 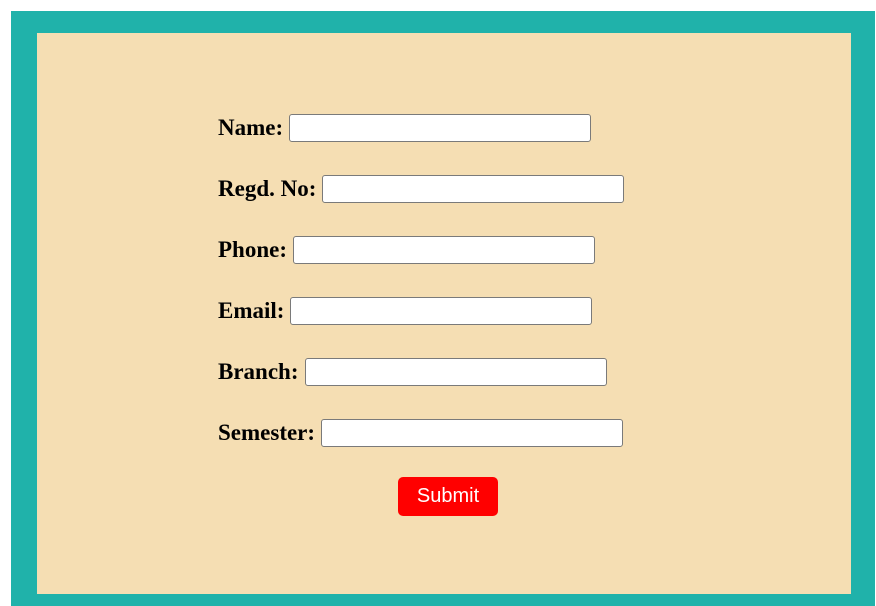 I want to click on regd-no-input, so click(x=473, y=189).